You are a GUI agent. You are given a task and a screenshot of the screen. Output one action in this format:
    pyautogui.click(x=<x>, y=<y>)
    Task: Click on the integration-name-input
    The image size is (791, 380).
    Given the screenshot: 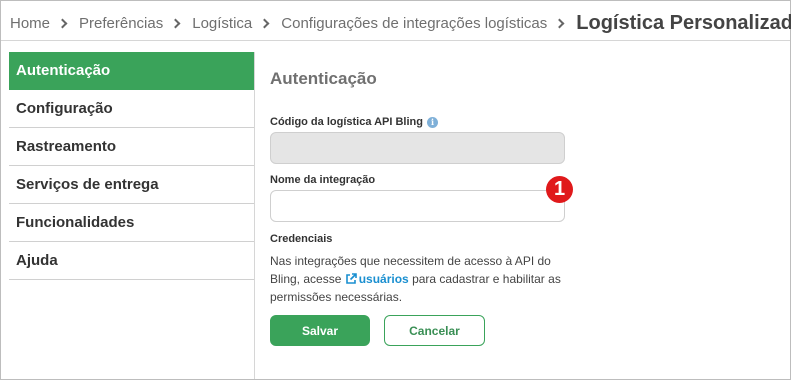 What is the action you would take?
    pyautogui.click(x=417, y=206)
    